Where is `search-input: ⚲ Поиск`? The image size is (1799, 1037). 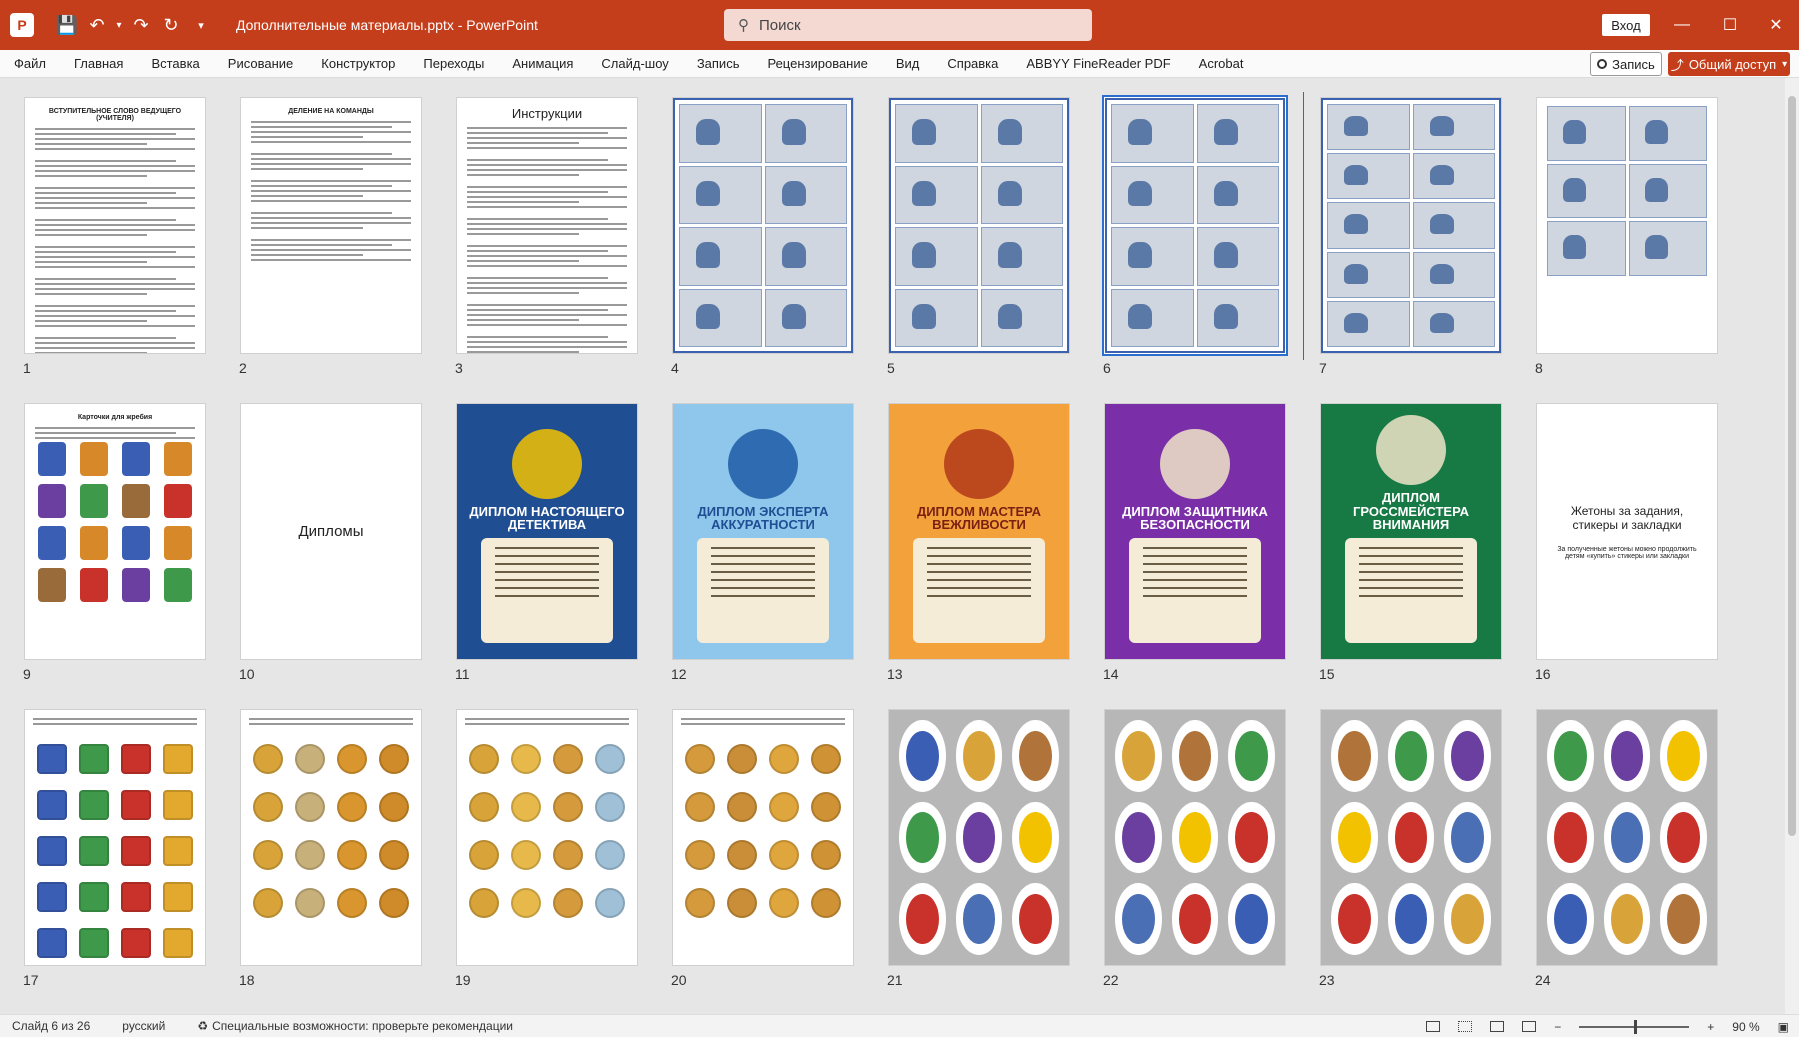 search-input: ⚲ Поиск is located at coordinates (908, 25).